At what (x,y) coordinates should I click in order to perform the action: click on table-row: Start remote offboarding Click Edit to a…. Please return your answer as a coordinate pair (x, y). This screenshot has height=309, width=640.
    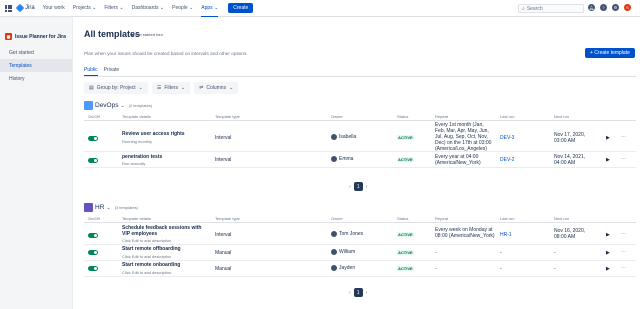
    Looking at the image, I should click on (360, 253).